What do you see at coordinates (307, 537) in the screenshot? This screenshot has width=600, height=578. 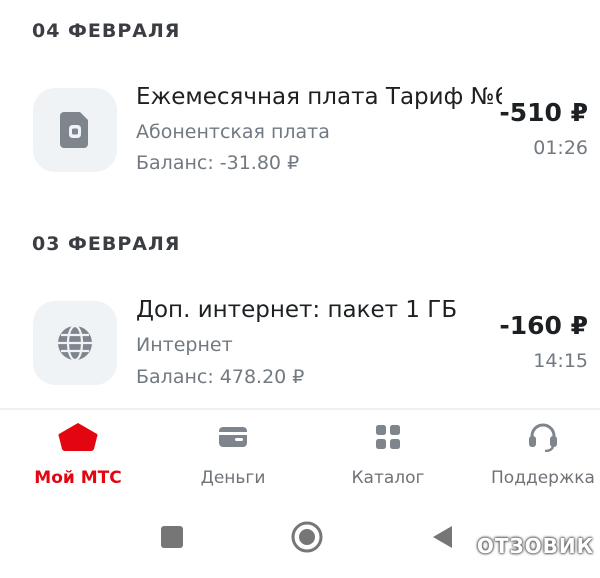 I see `home-circle-icon` at bounding box center [307, 537].